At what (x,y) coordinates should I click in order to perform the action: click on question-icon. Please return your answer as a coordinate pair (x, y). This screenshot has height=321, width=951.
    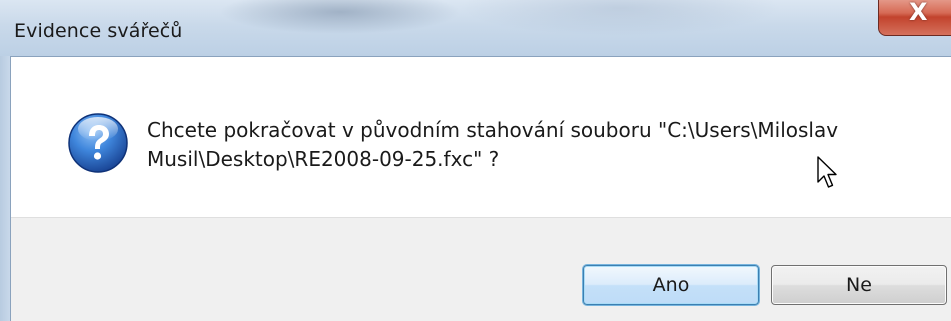
    Looking at the image, I should click on (98, 143).